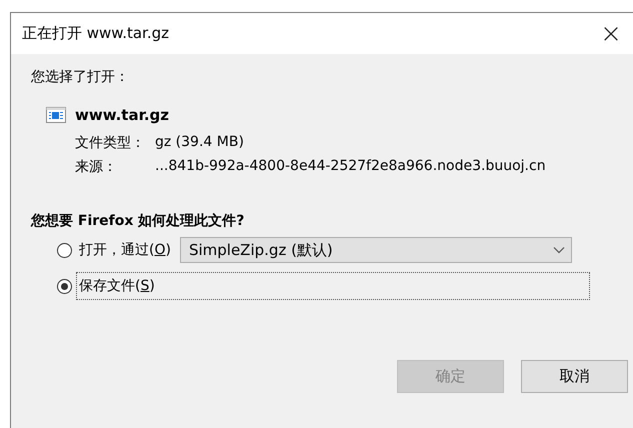  Describe the element at coordinates (350, 167) in the screenshot. I see `detail-value: ...841b-992a-4800-8e44-2527f2e8a966.node3.buuoj.cn` at that location.